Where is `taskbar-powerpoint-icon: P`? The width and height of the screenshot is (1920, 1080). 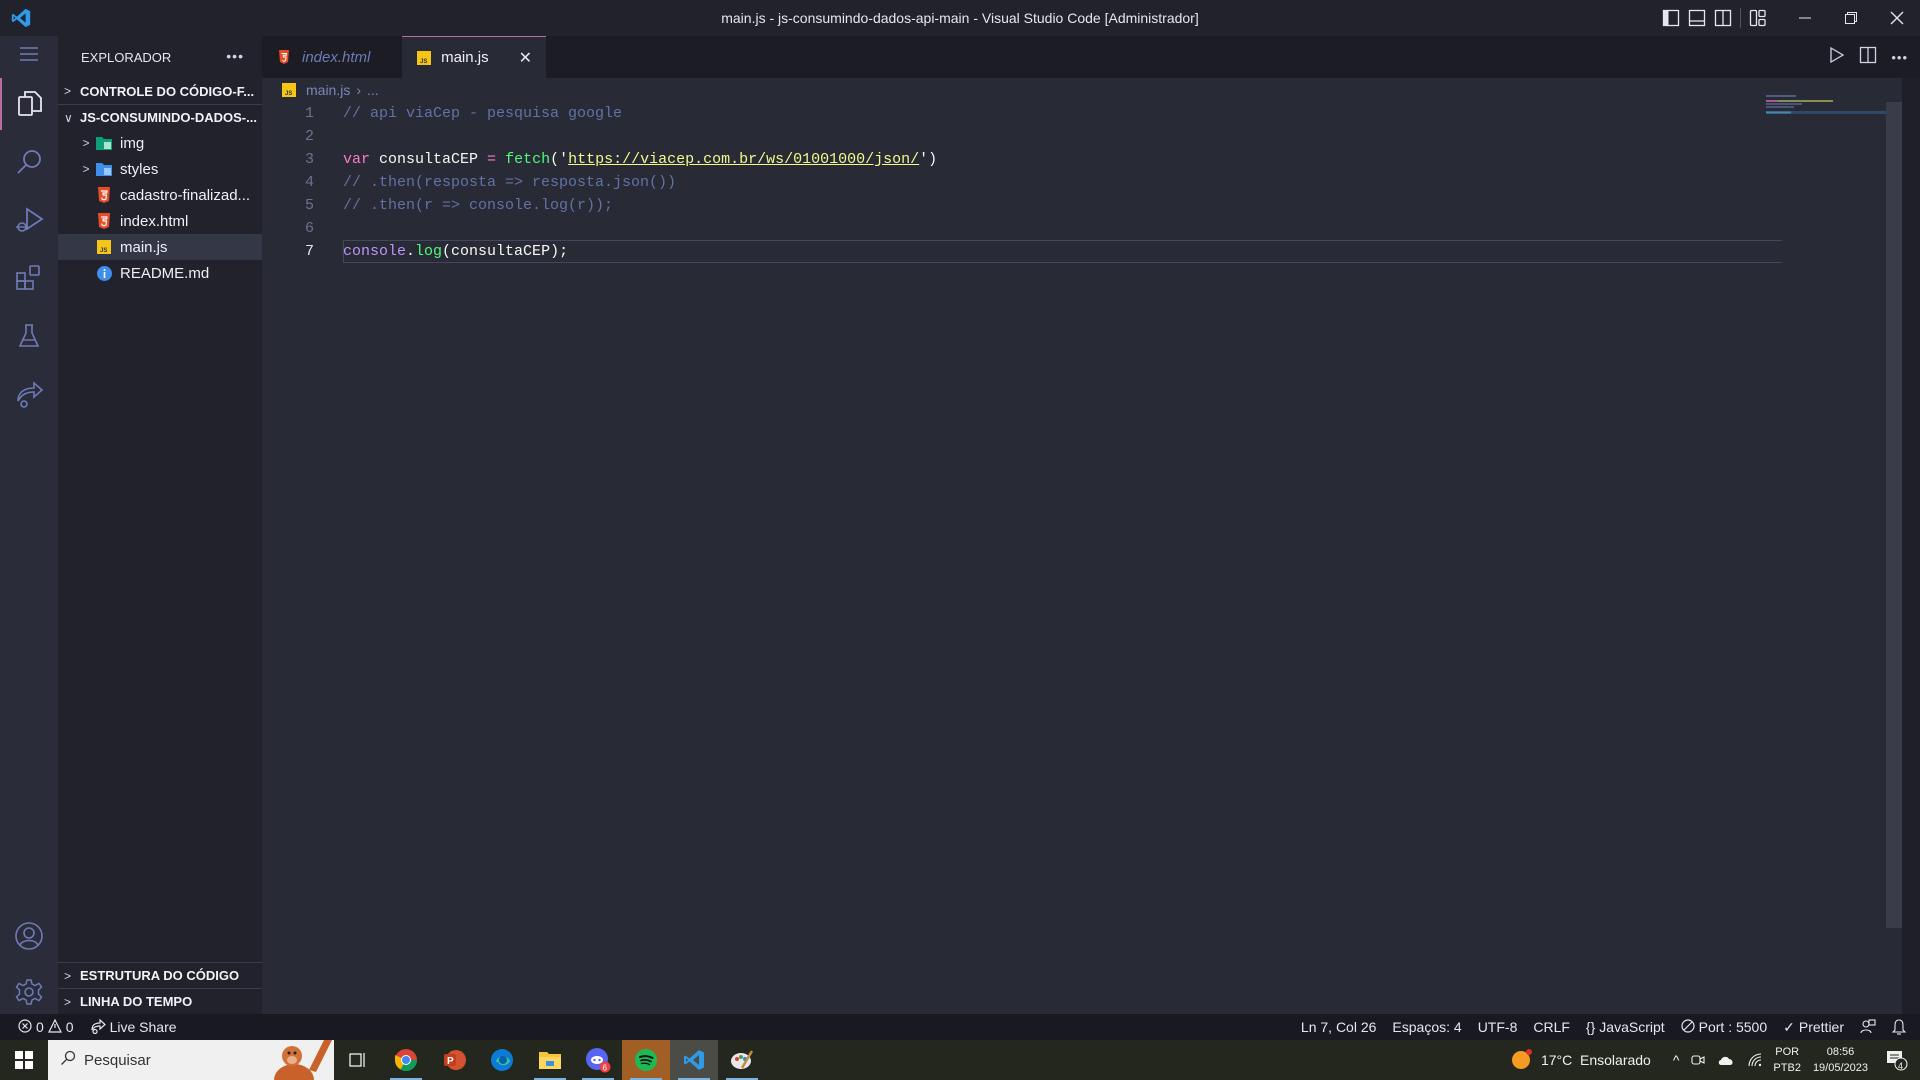 taskbar-powerpoint-icon: P is located at coordinates (454, 1060).